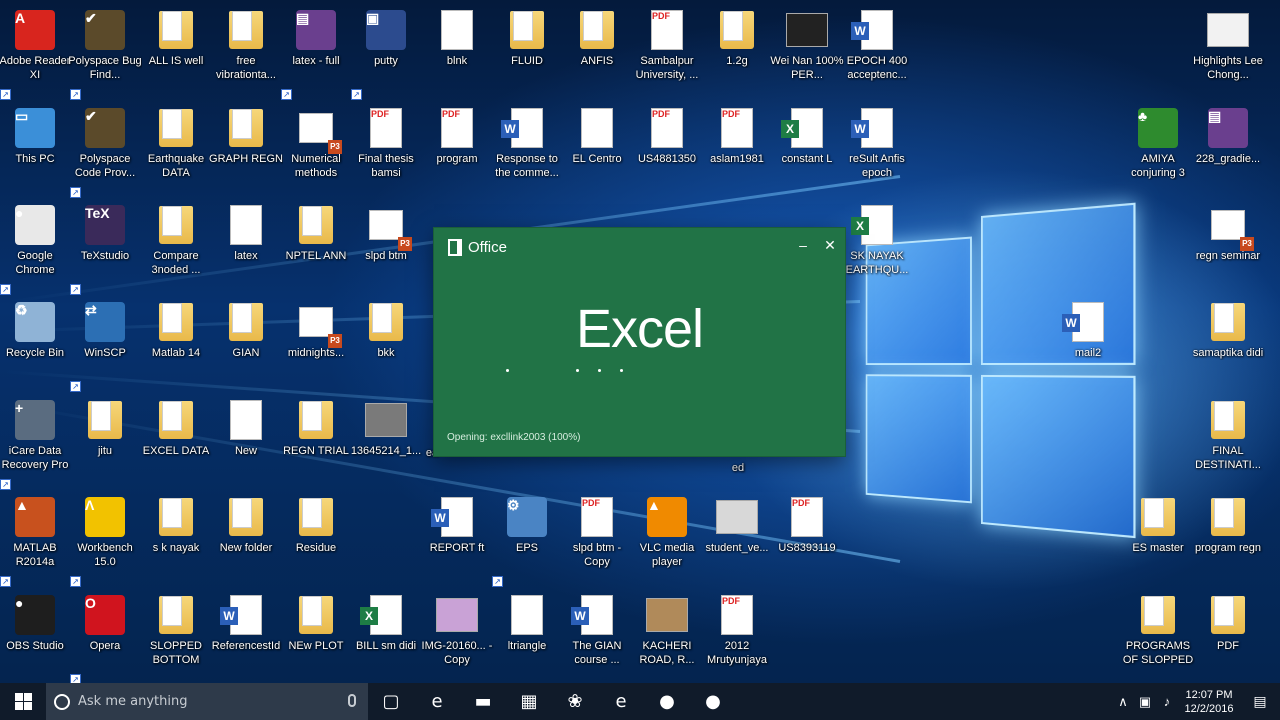 This screenshot has height=720, width=1280. I want to click on taskbar-app-button: ▬, so click(483, 701).